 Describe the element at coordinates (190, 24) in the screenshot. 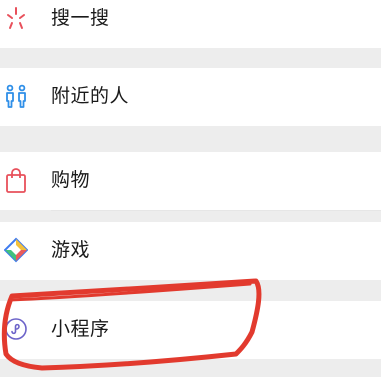

I see `menu-item-search: 搜一搜` at that location.